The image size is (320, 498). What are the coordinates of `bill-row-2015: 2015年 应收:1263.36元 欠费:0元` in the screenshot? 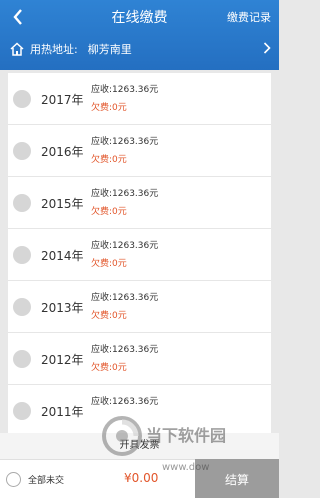 It's located at (139, 203).